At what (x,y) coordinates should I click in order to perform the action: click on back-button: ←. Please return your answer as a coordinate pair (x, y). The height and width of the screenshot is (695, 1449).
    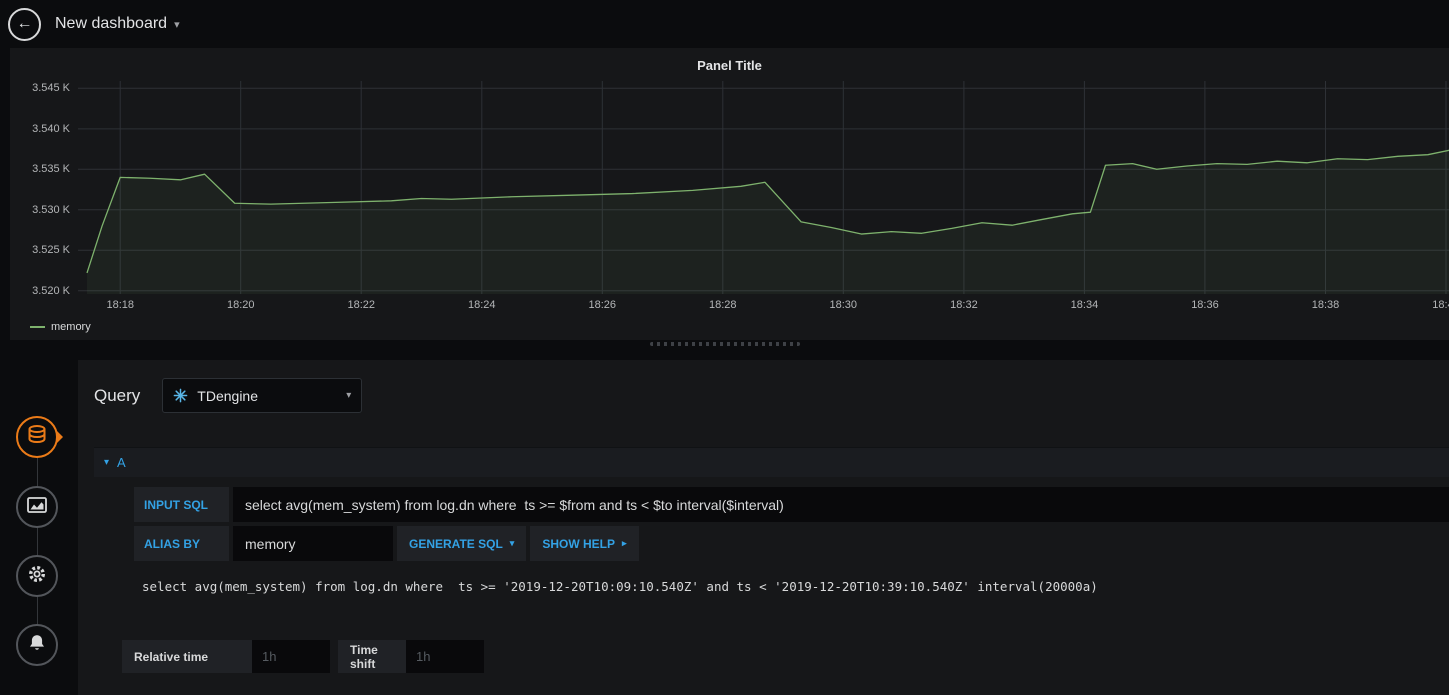
    Looking at the image, I should click on (24, 24).